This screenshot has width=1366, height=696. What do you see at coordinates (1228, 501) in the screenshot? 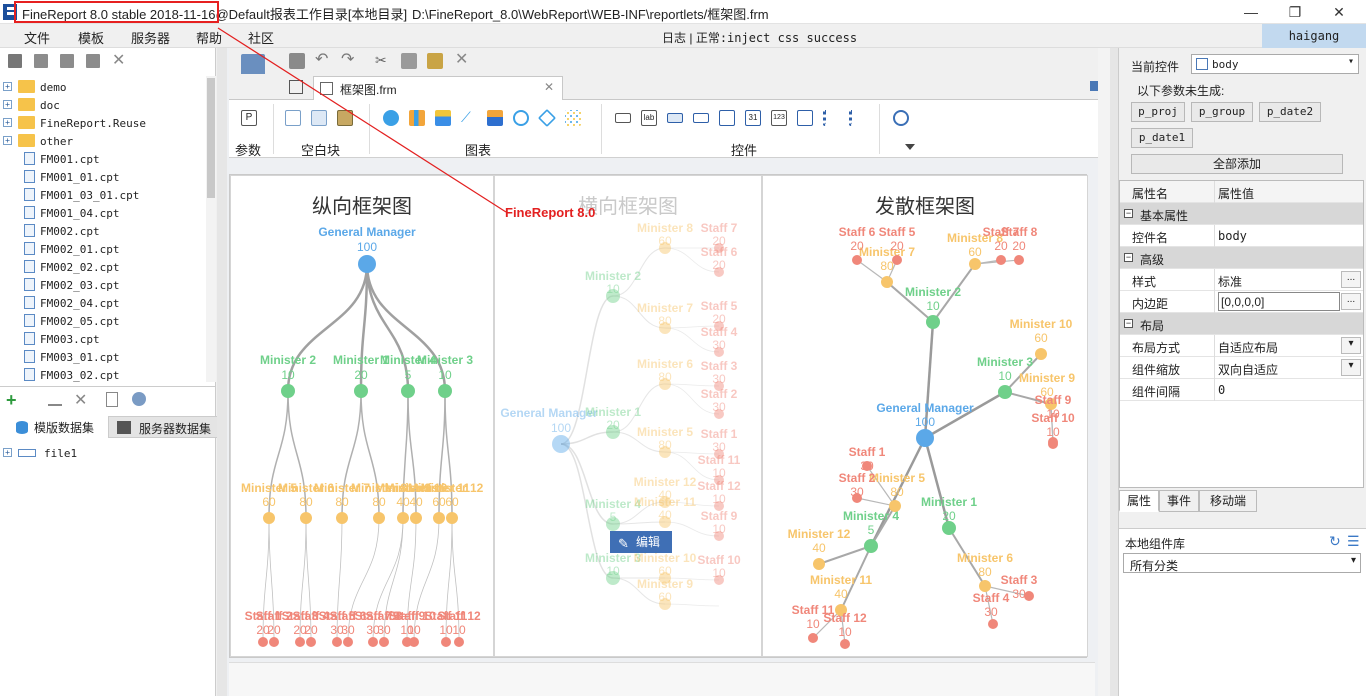
I see `tab-mobile: 移动端` at bounding box center [1228, 501].